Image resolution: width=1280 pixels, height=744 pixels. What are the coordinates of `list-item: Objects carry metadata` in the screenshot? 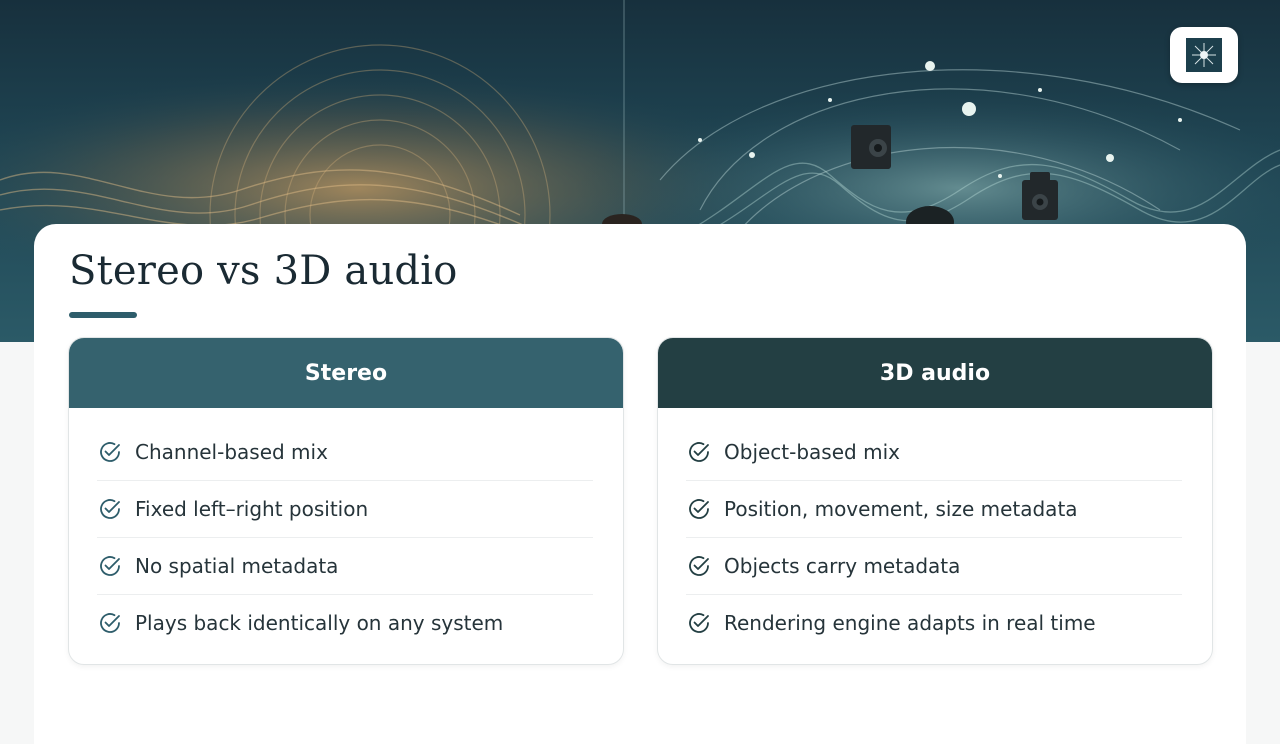 It's located at (934, 566).